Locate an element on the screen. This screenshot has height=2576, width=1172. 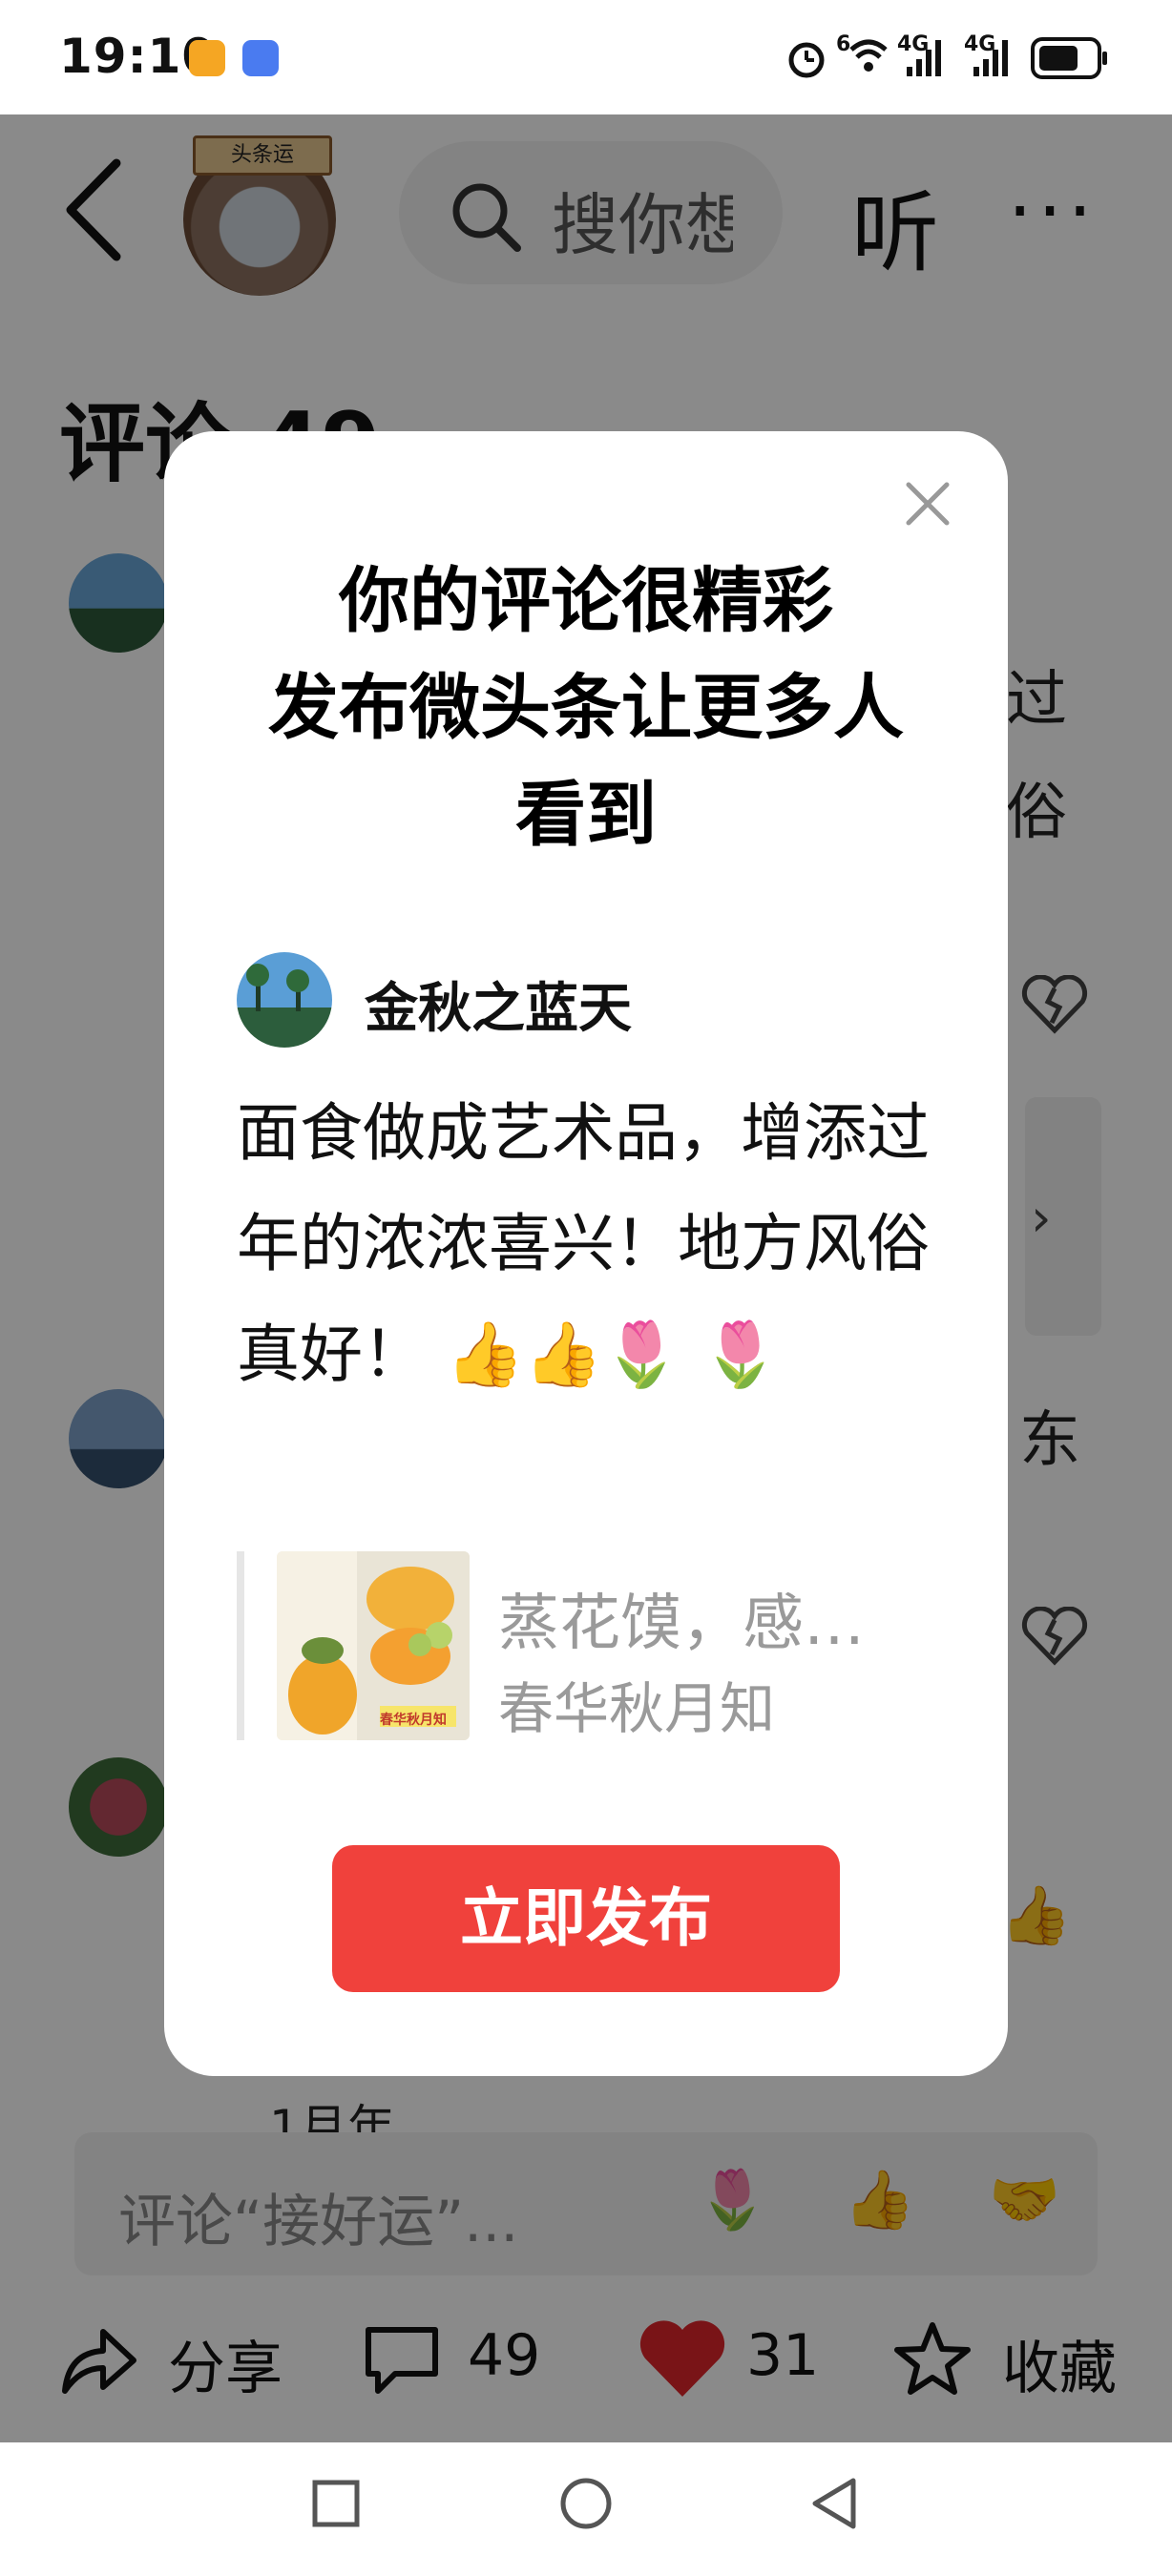
dialog-title-line-1: 你的评论很精彩 is located at coordinates (586, 601).